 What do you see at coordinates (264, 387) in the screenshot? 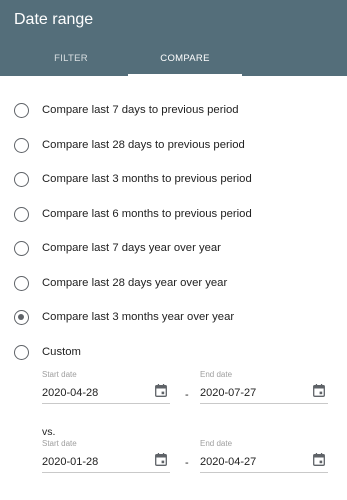
I see `end-date-field: End date 2020-07-27` at bounding box center [264, 387].